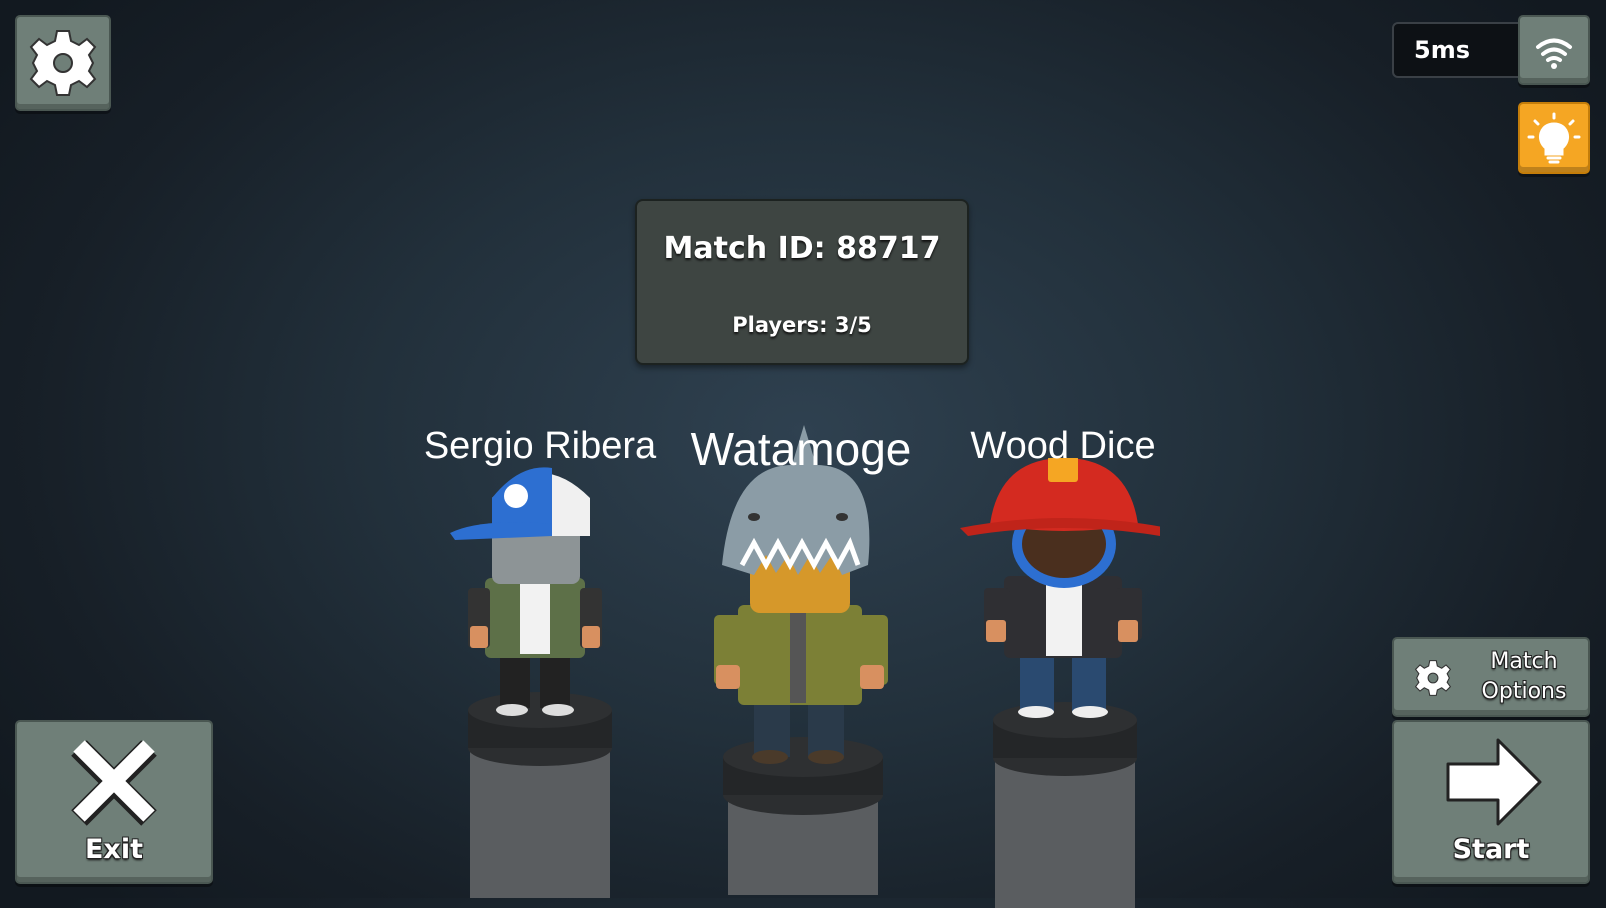  I want to click on lightbulb-icon, so click(1554, 138).